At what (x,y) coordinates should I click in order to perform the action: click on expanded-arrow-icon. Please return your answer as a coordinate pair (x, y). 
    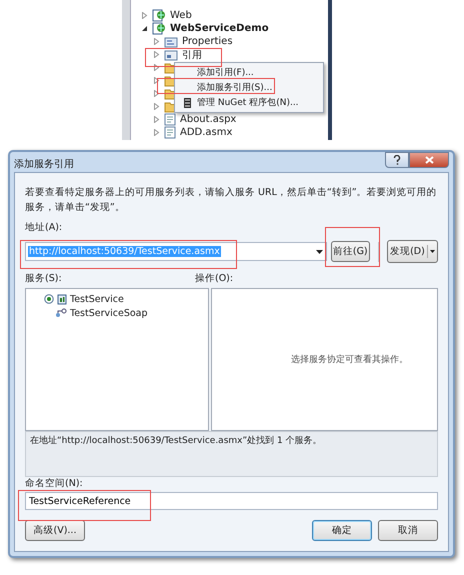
    Looking at the image, I should click on (144, 28).